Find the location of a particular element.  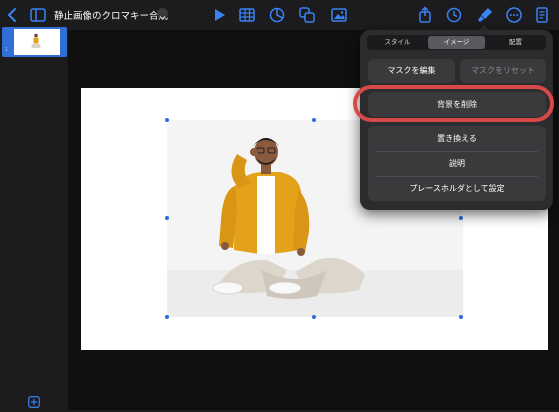

document-icon is located at coordinates (542, 15).